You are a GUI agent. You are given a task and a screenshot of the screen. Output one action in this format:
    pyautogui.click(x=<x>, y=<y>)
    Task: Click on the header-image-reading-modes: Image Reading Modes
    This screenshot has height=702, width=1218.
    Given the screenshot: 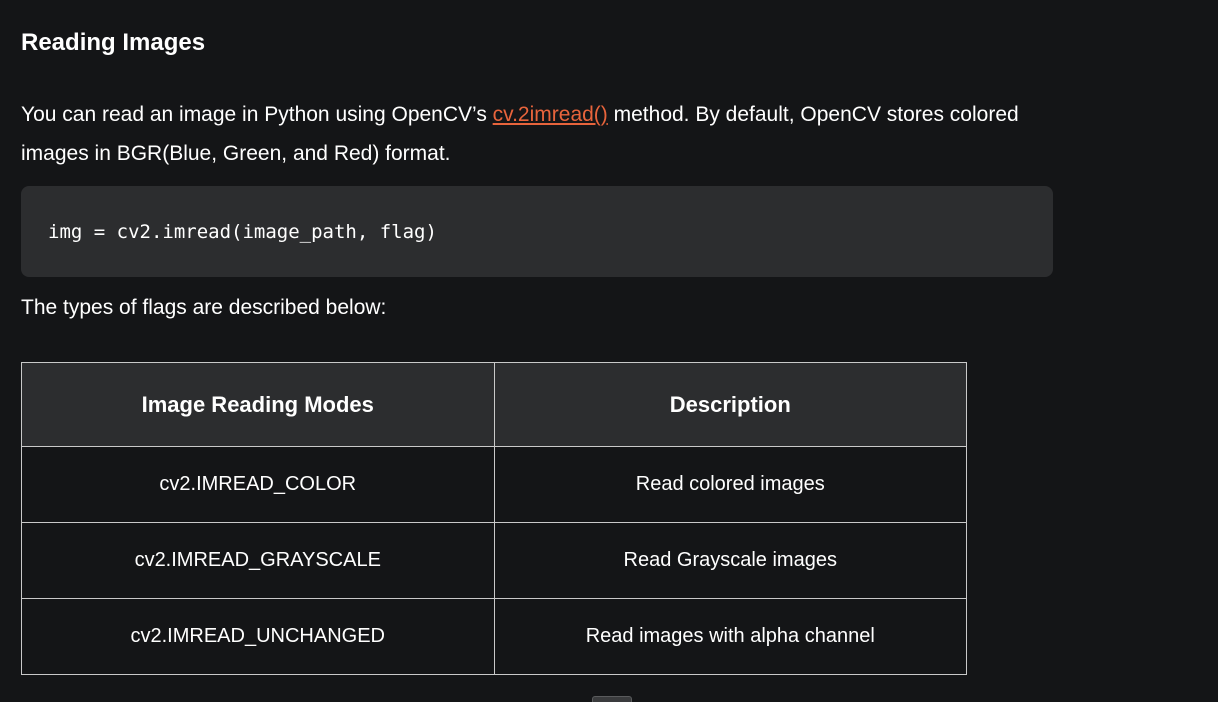 What is the action you would take?
    pyautogui.click(x=258, y=404)
    